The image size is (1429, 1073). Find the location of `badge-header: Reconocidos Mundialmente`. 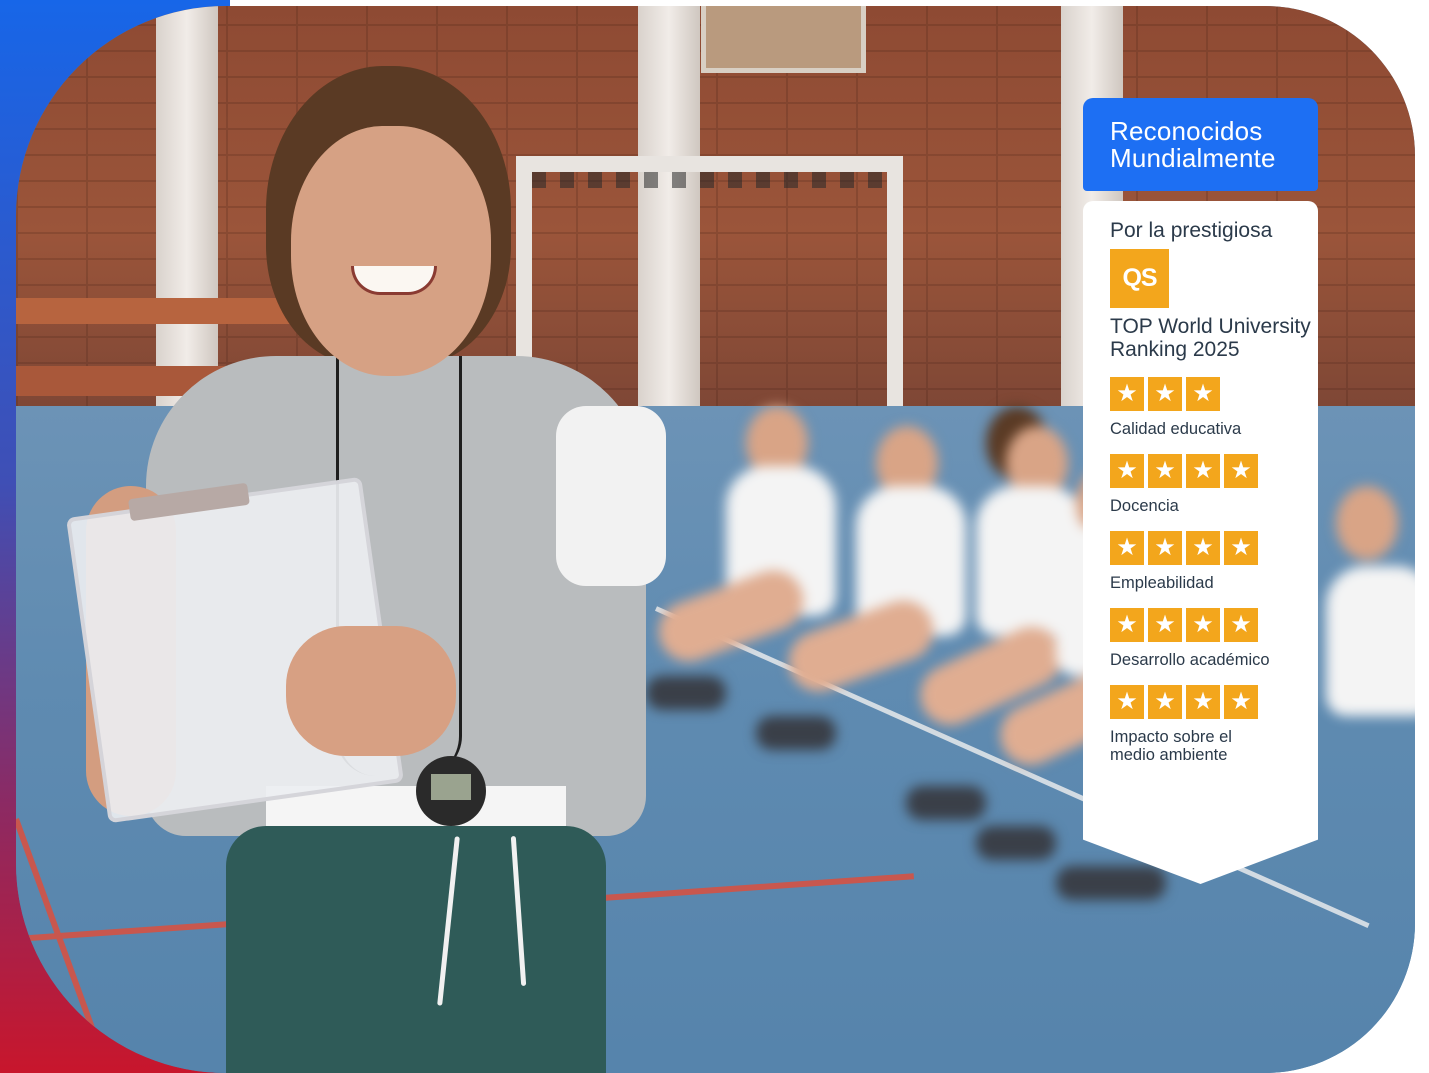

badge-header: Reconocidos Mundialmente is located at coordinates (1200, 144).